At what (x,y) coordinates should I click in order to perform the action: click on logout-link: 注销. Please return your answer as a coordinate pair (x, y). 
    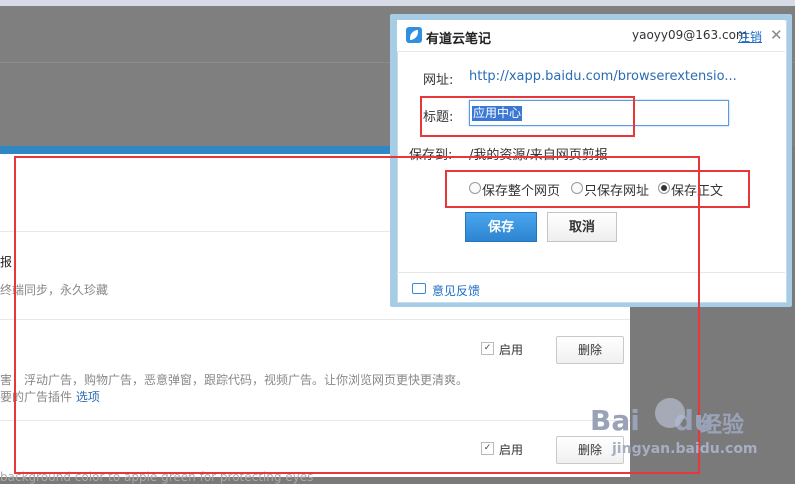
    Looking at the image, I should click on (750, 36).